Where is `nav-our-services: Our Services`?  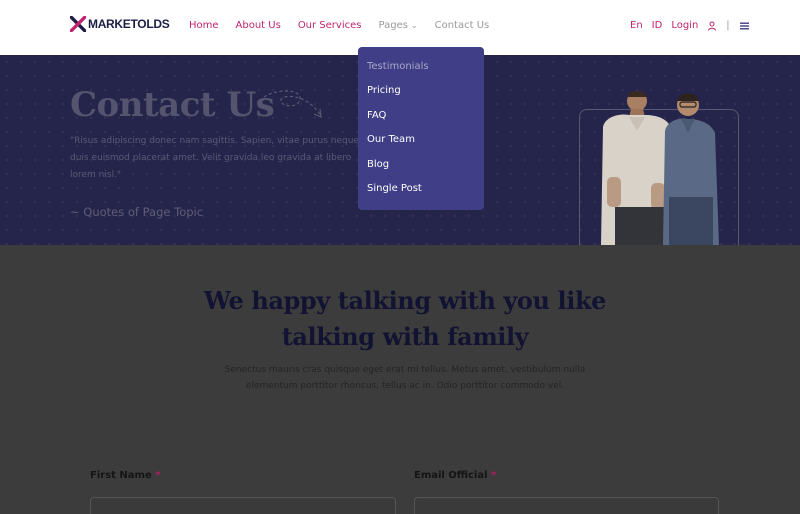
nav-our-services: Our Services is located at coordinates (330, 25).